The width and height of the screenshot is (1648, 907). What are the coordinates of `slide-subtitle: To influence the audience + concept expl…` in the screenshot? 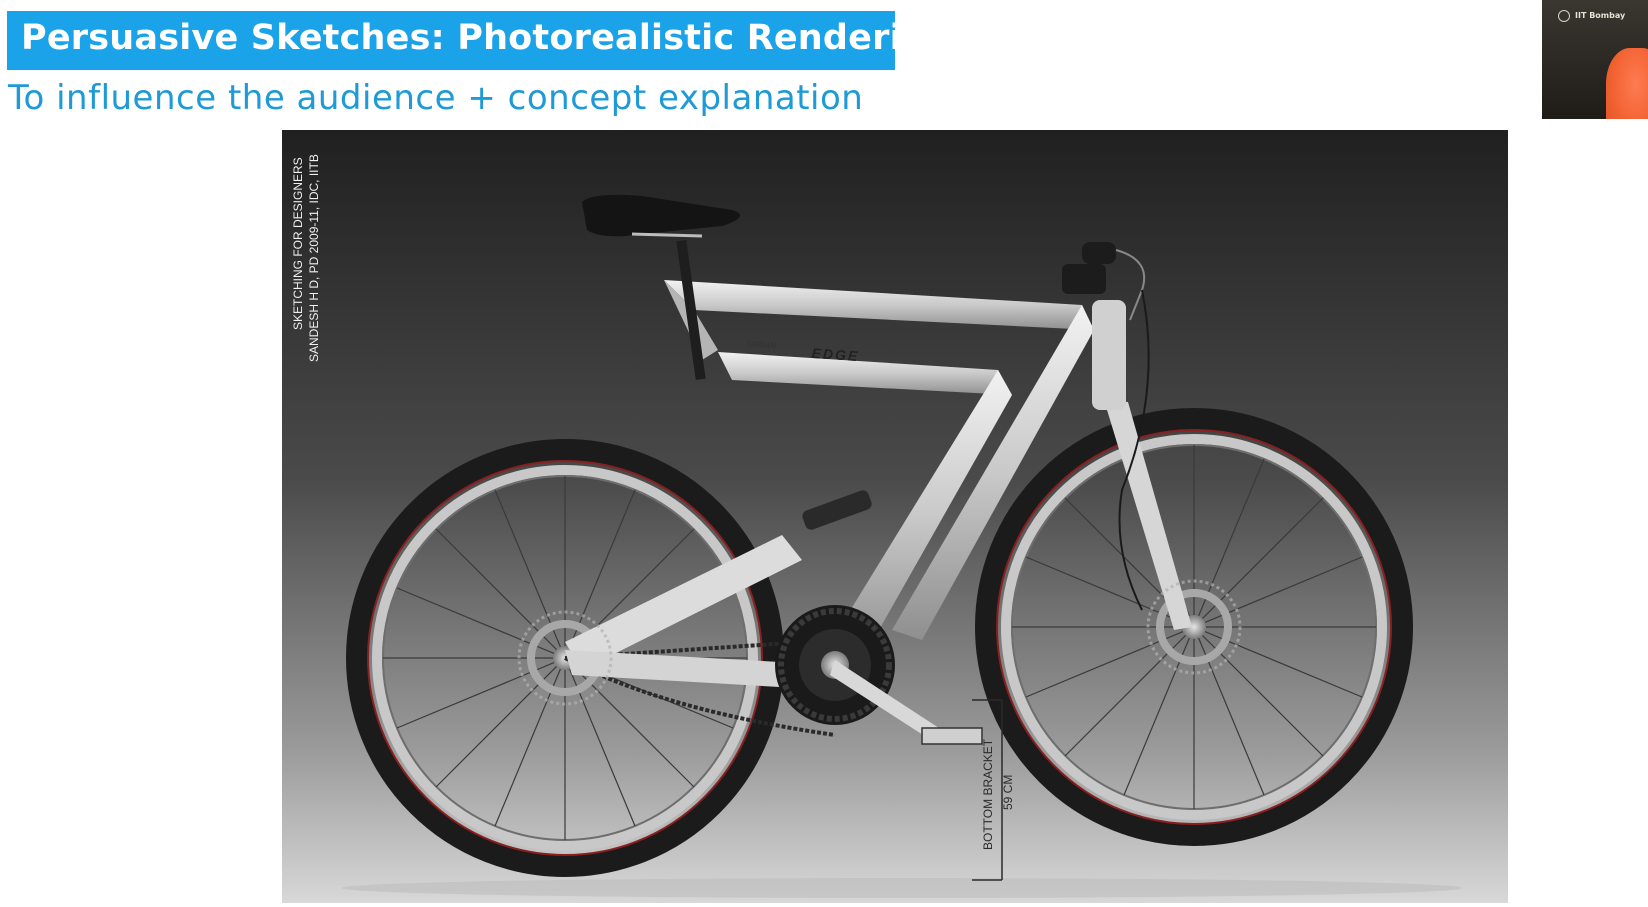 It's located at (436, 98).